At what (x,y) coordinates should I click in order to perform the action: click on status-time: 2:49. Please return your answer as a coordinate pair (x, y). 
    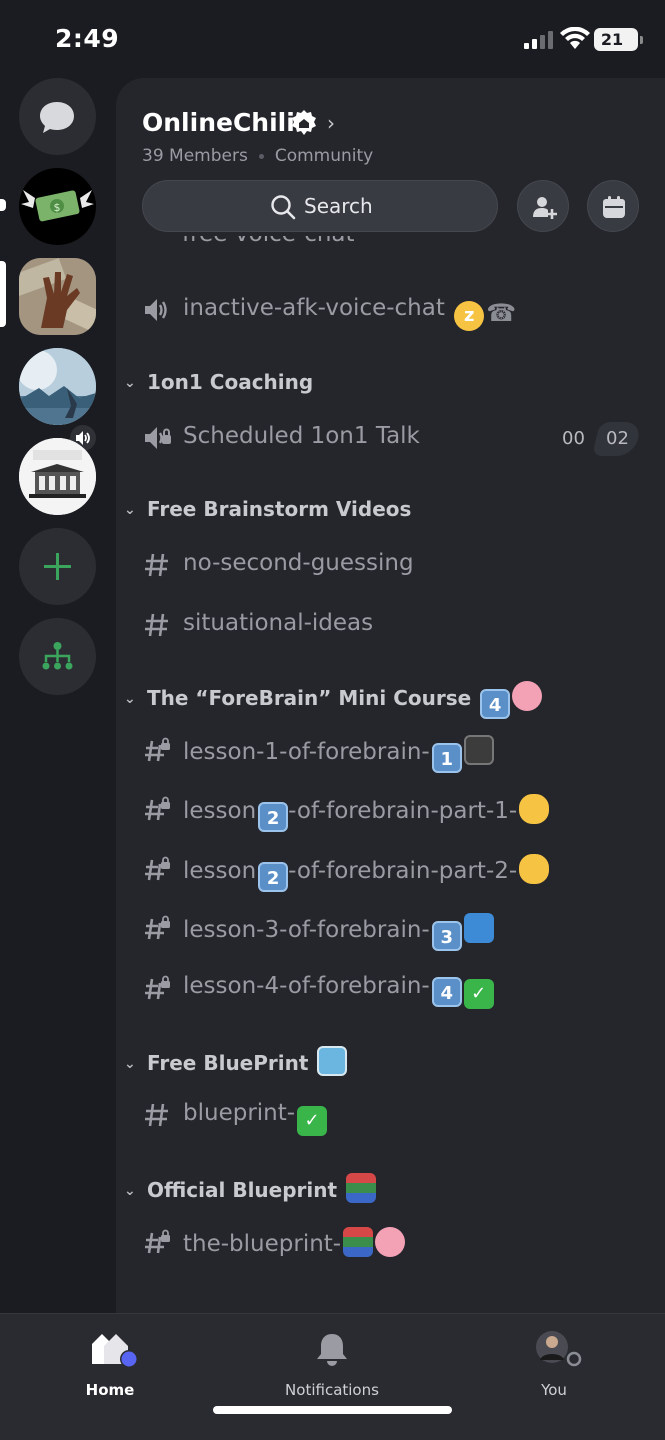
    Looking at the image, I should click on (87, 38).